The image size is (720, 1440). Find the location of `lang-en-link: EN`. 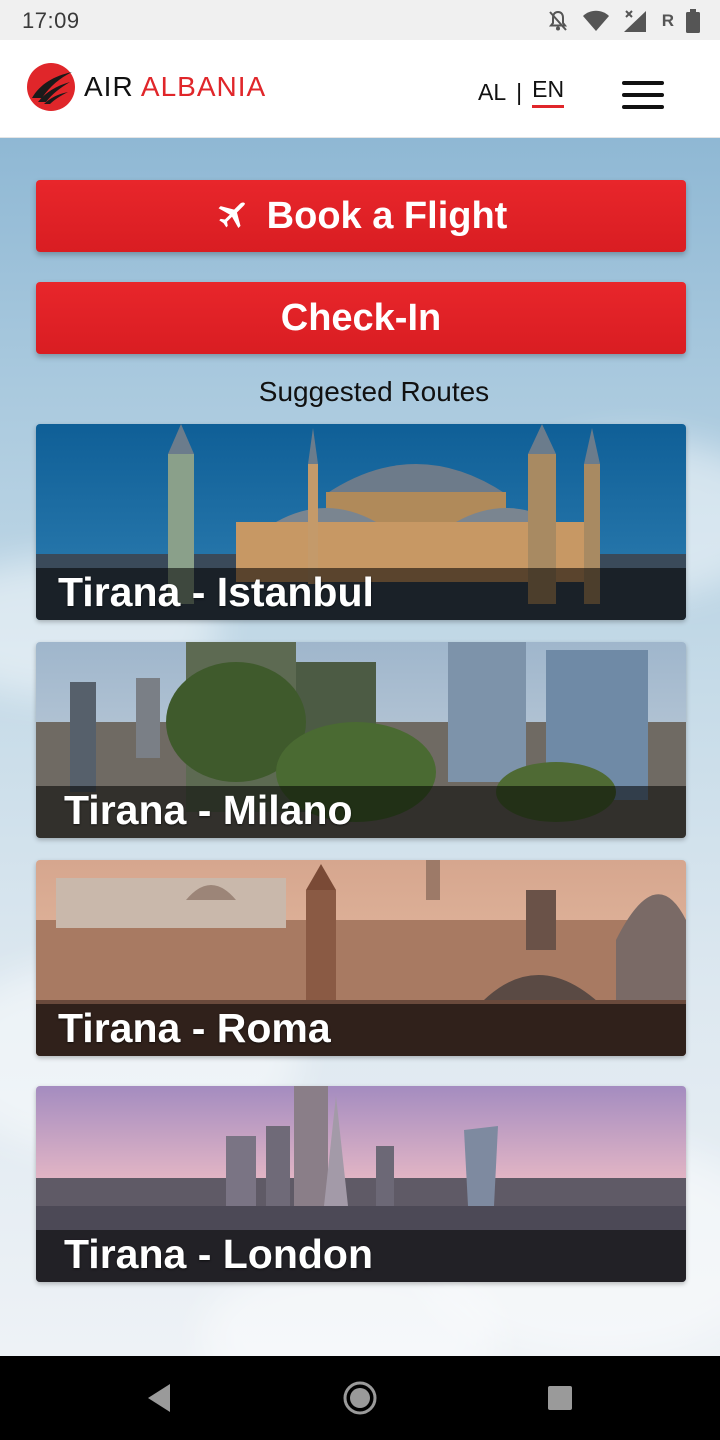

lang-en-link: EN is located at coordinates (548, 92).